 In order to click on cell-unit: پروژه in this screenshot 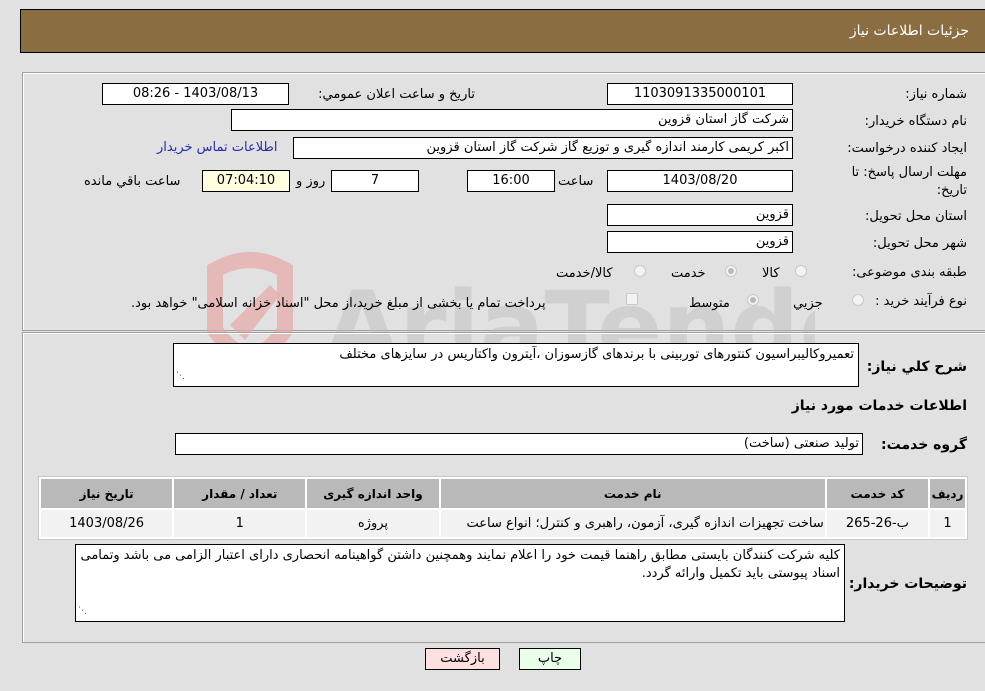, I will do `click(373, 523)`.